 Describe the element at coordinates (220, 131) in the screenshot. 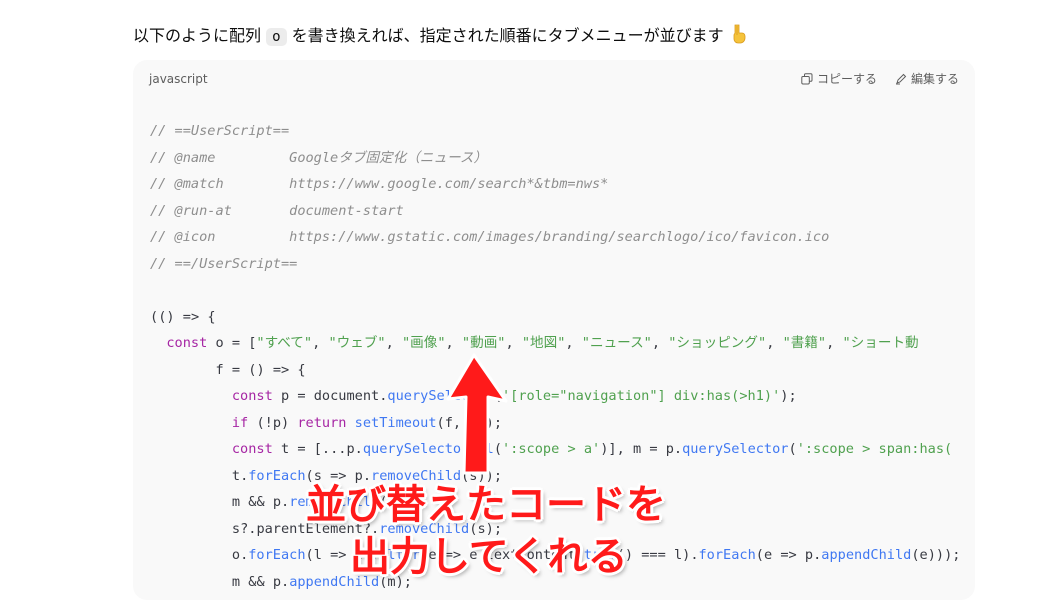

I see `code-line: // ==UserScript==` at that location.